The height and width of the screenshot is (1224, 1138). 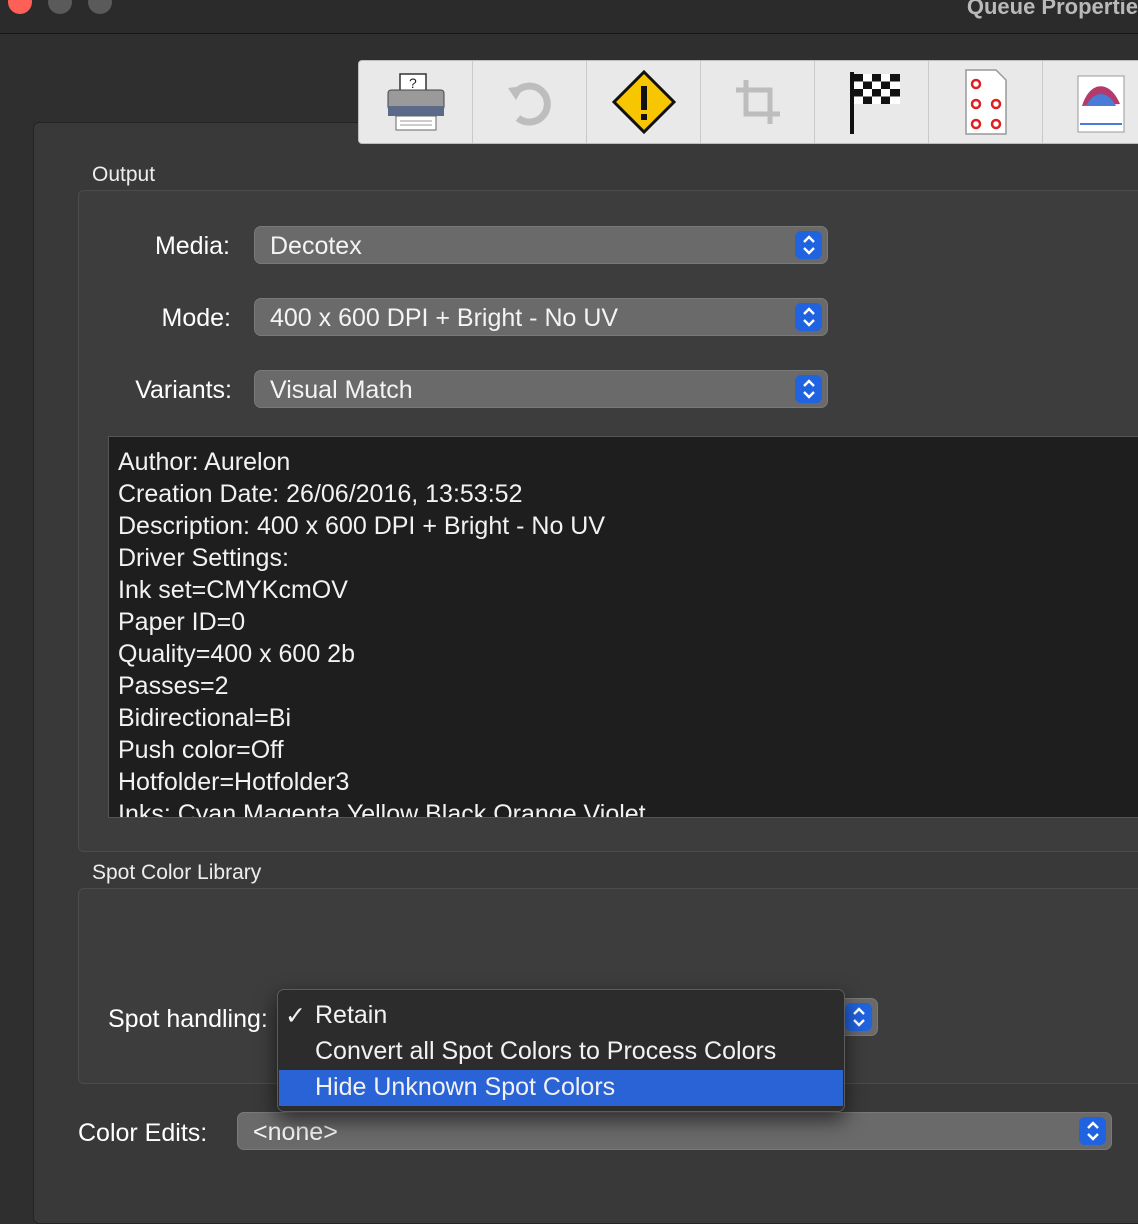 I want to click on mode-popup: 400 x 600 DPI + Bright - No UV, so click(x=541, y=317).